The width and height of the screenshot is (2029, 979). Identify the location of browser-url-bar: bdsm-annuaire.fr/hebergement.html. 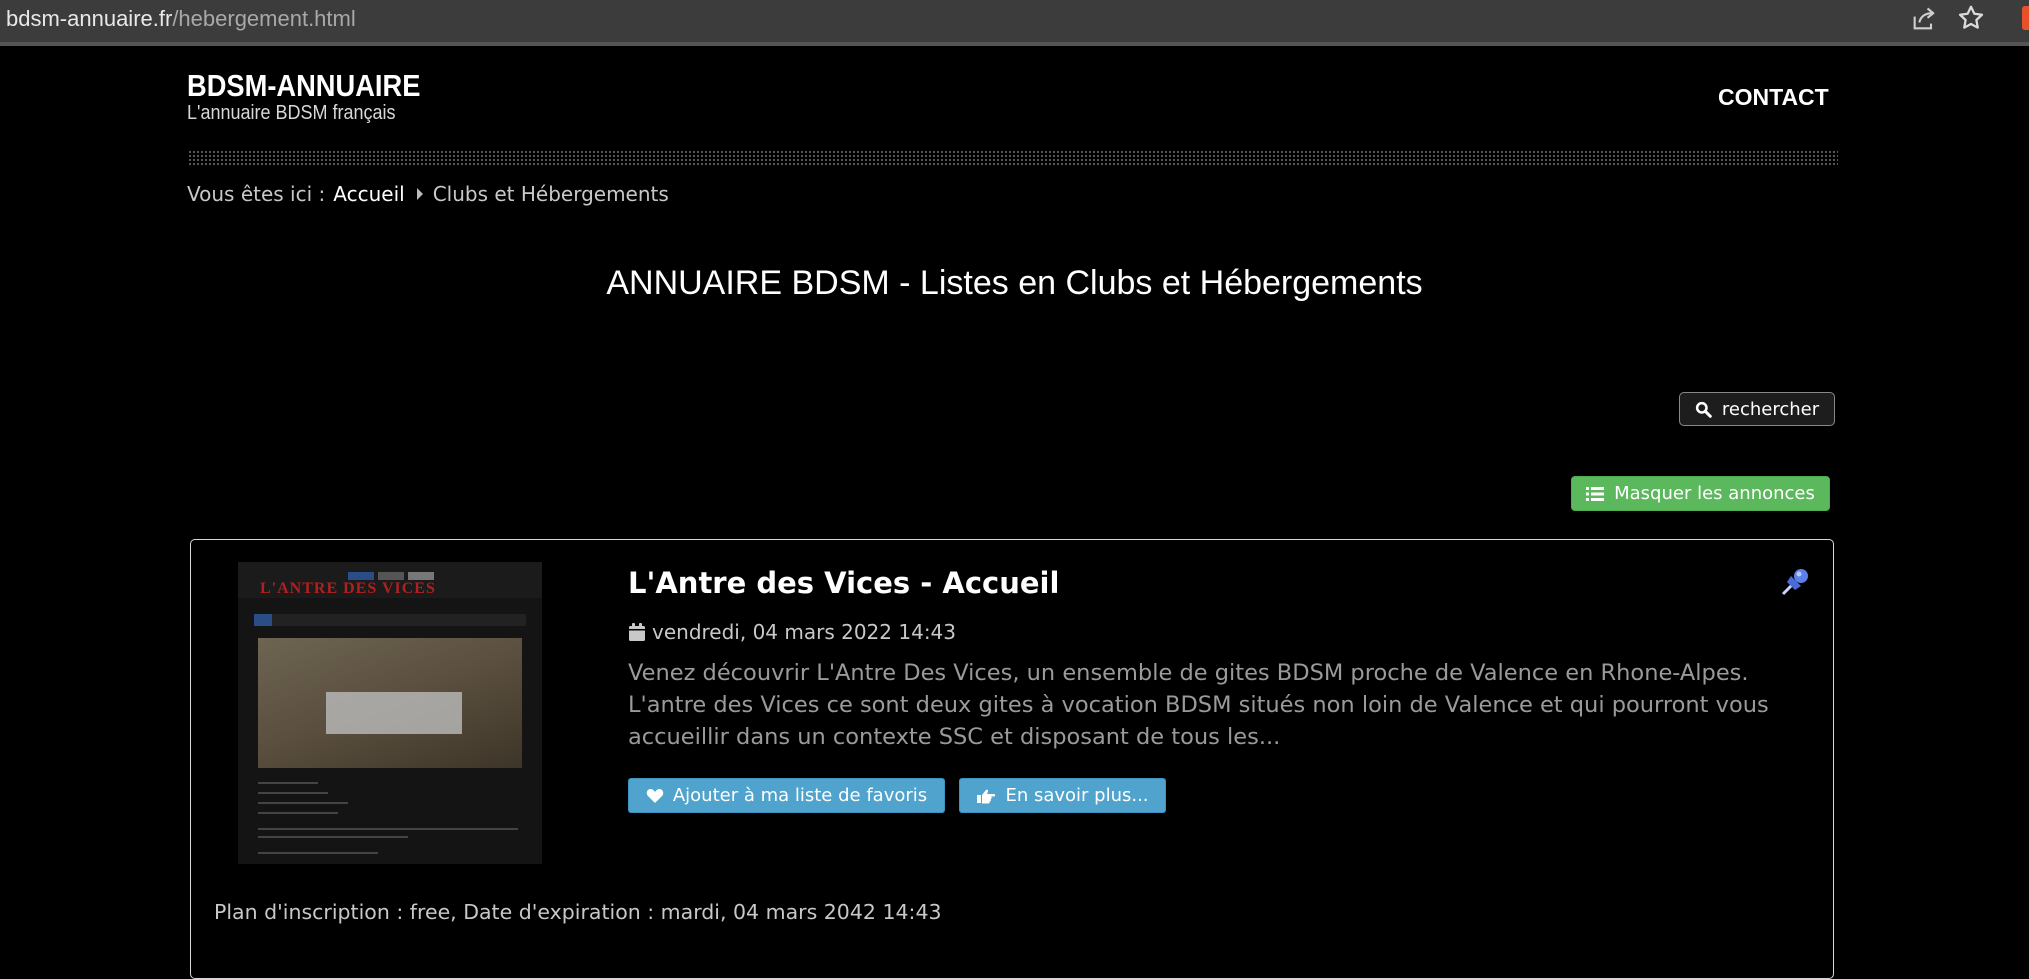
(1014, 23).